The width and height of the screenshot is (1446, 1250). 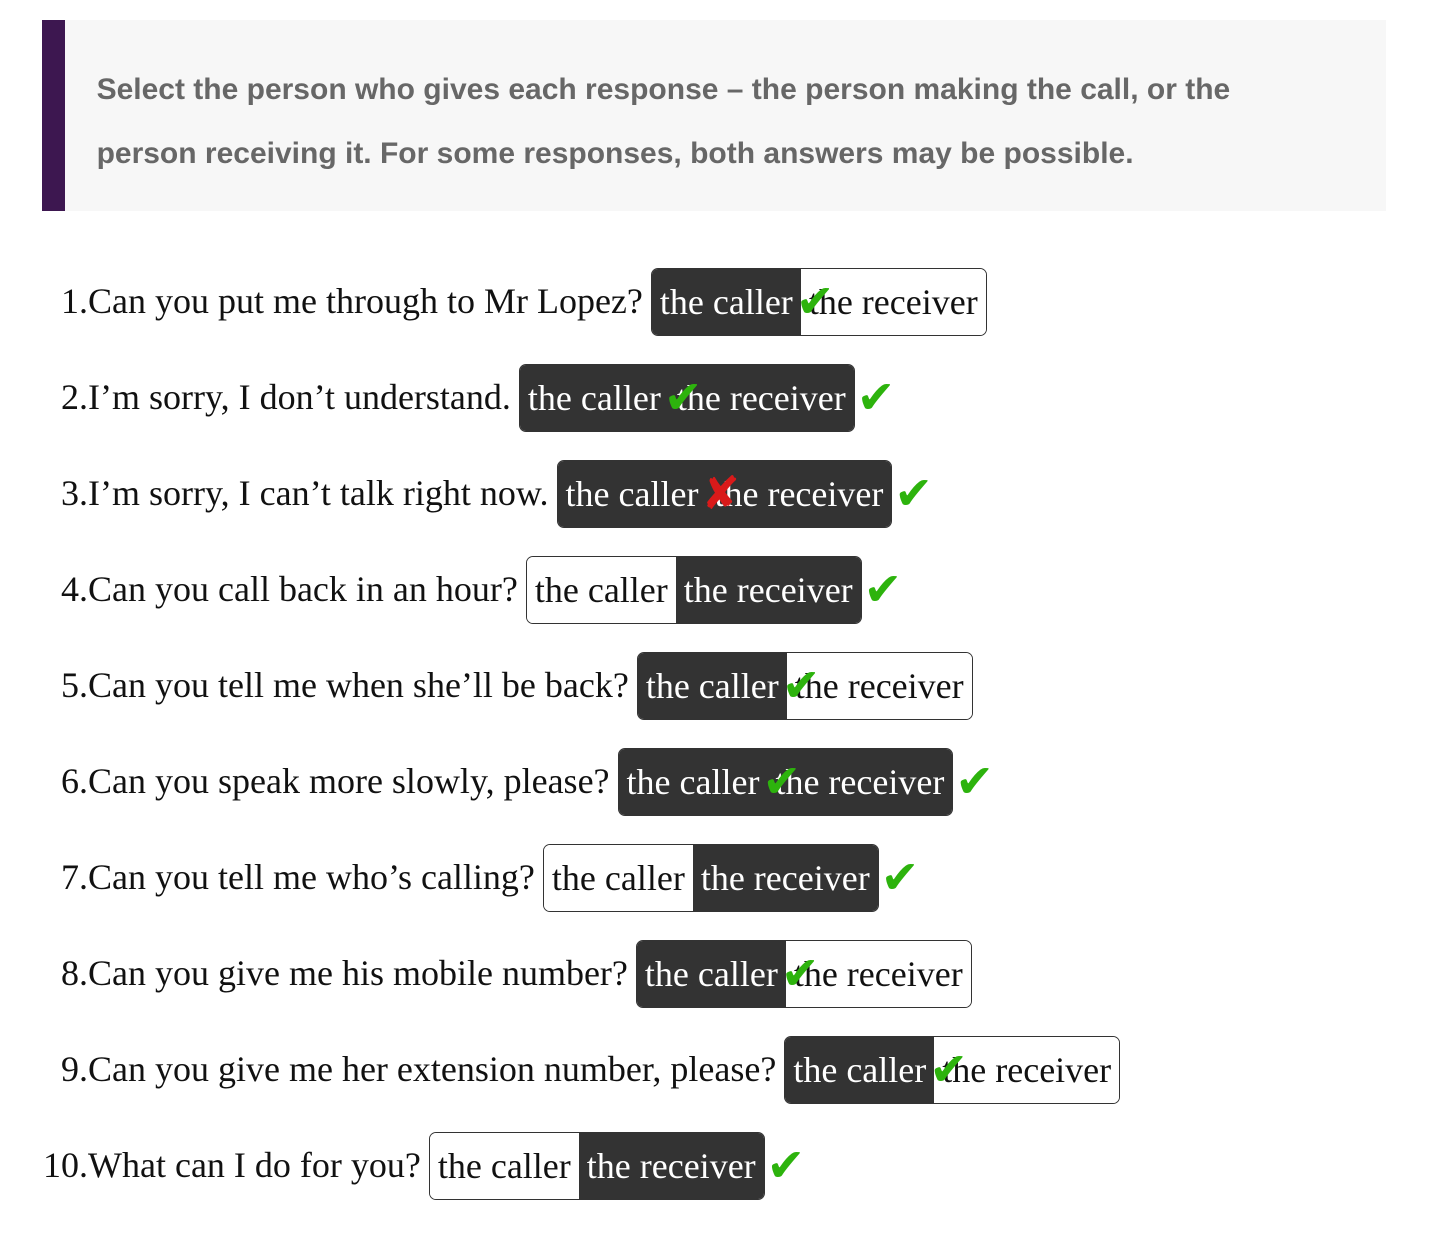 What do you see at coordinates (65, 1165) in the screenshot?
I see `question-number: 10.` at bounding box center [65, 1165].